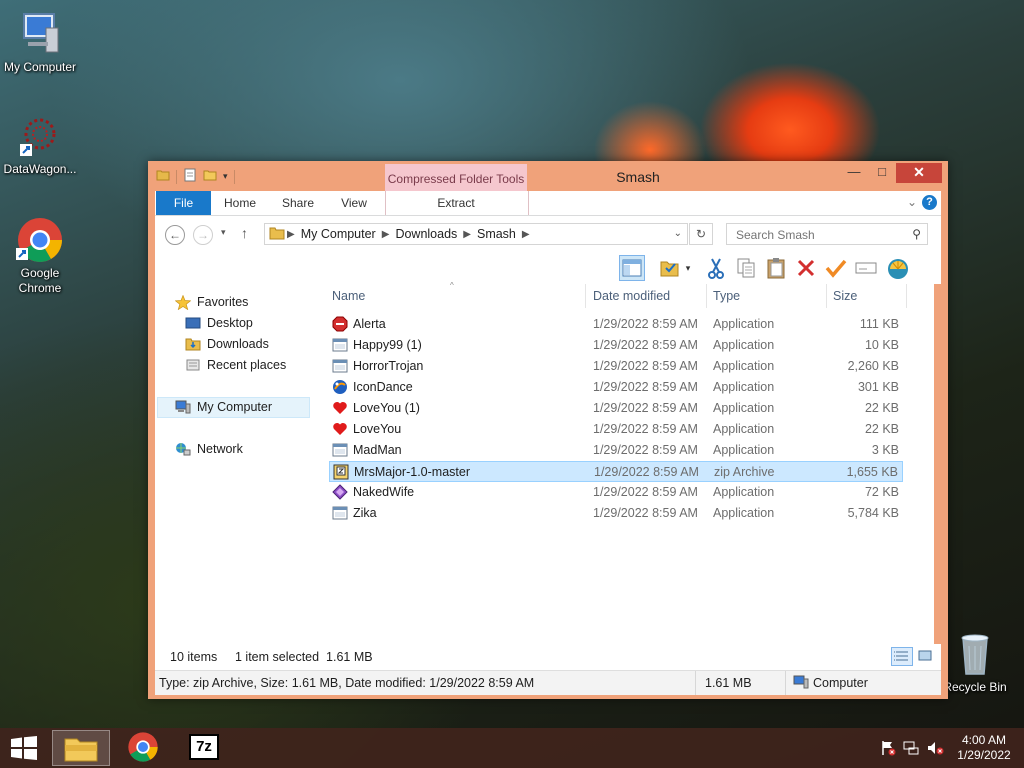  What do you see at coordinates (175, 235) in the screenshot?
I see `back-button: ←` at bounding box center [175, 235].